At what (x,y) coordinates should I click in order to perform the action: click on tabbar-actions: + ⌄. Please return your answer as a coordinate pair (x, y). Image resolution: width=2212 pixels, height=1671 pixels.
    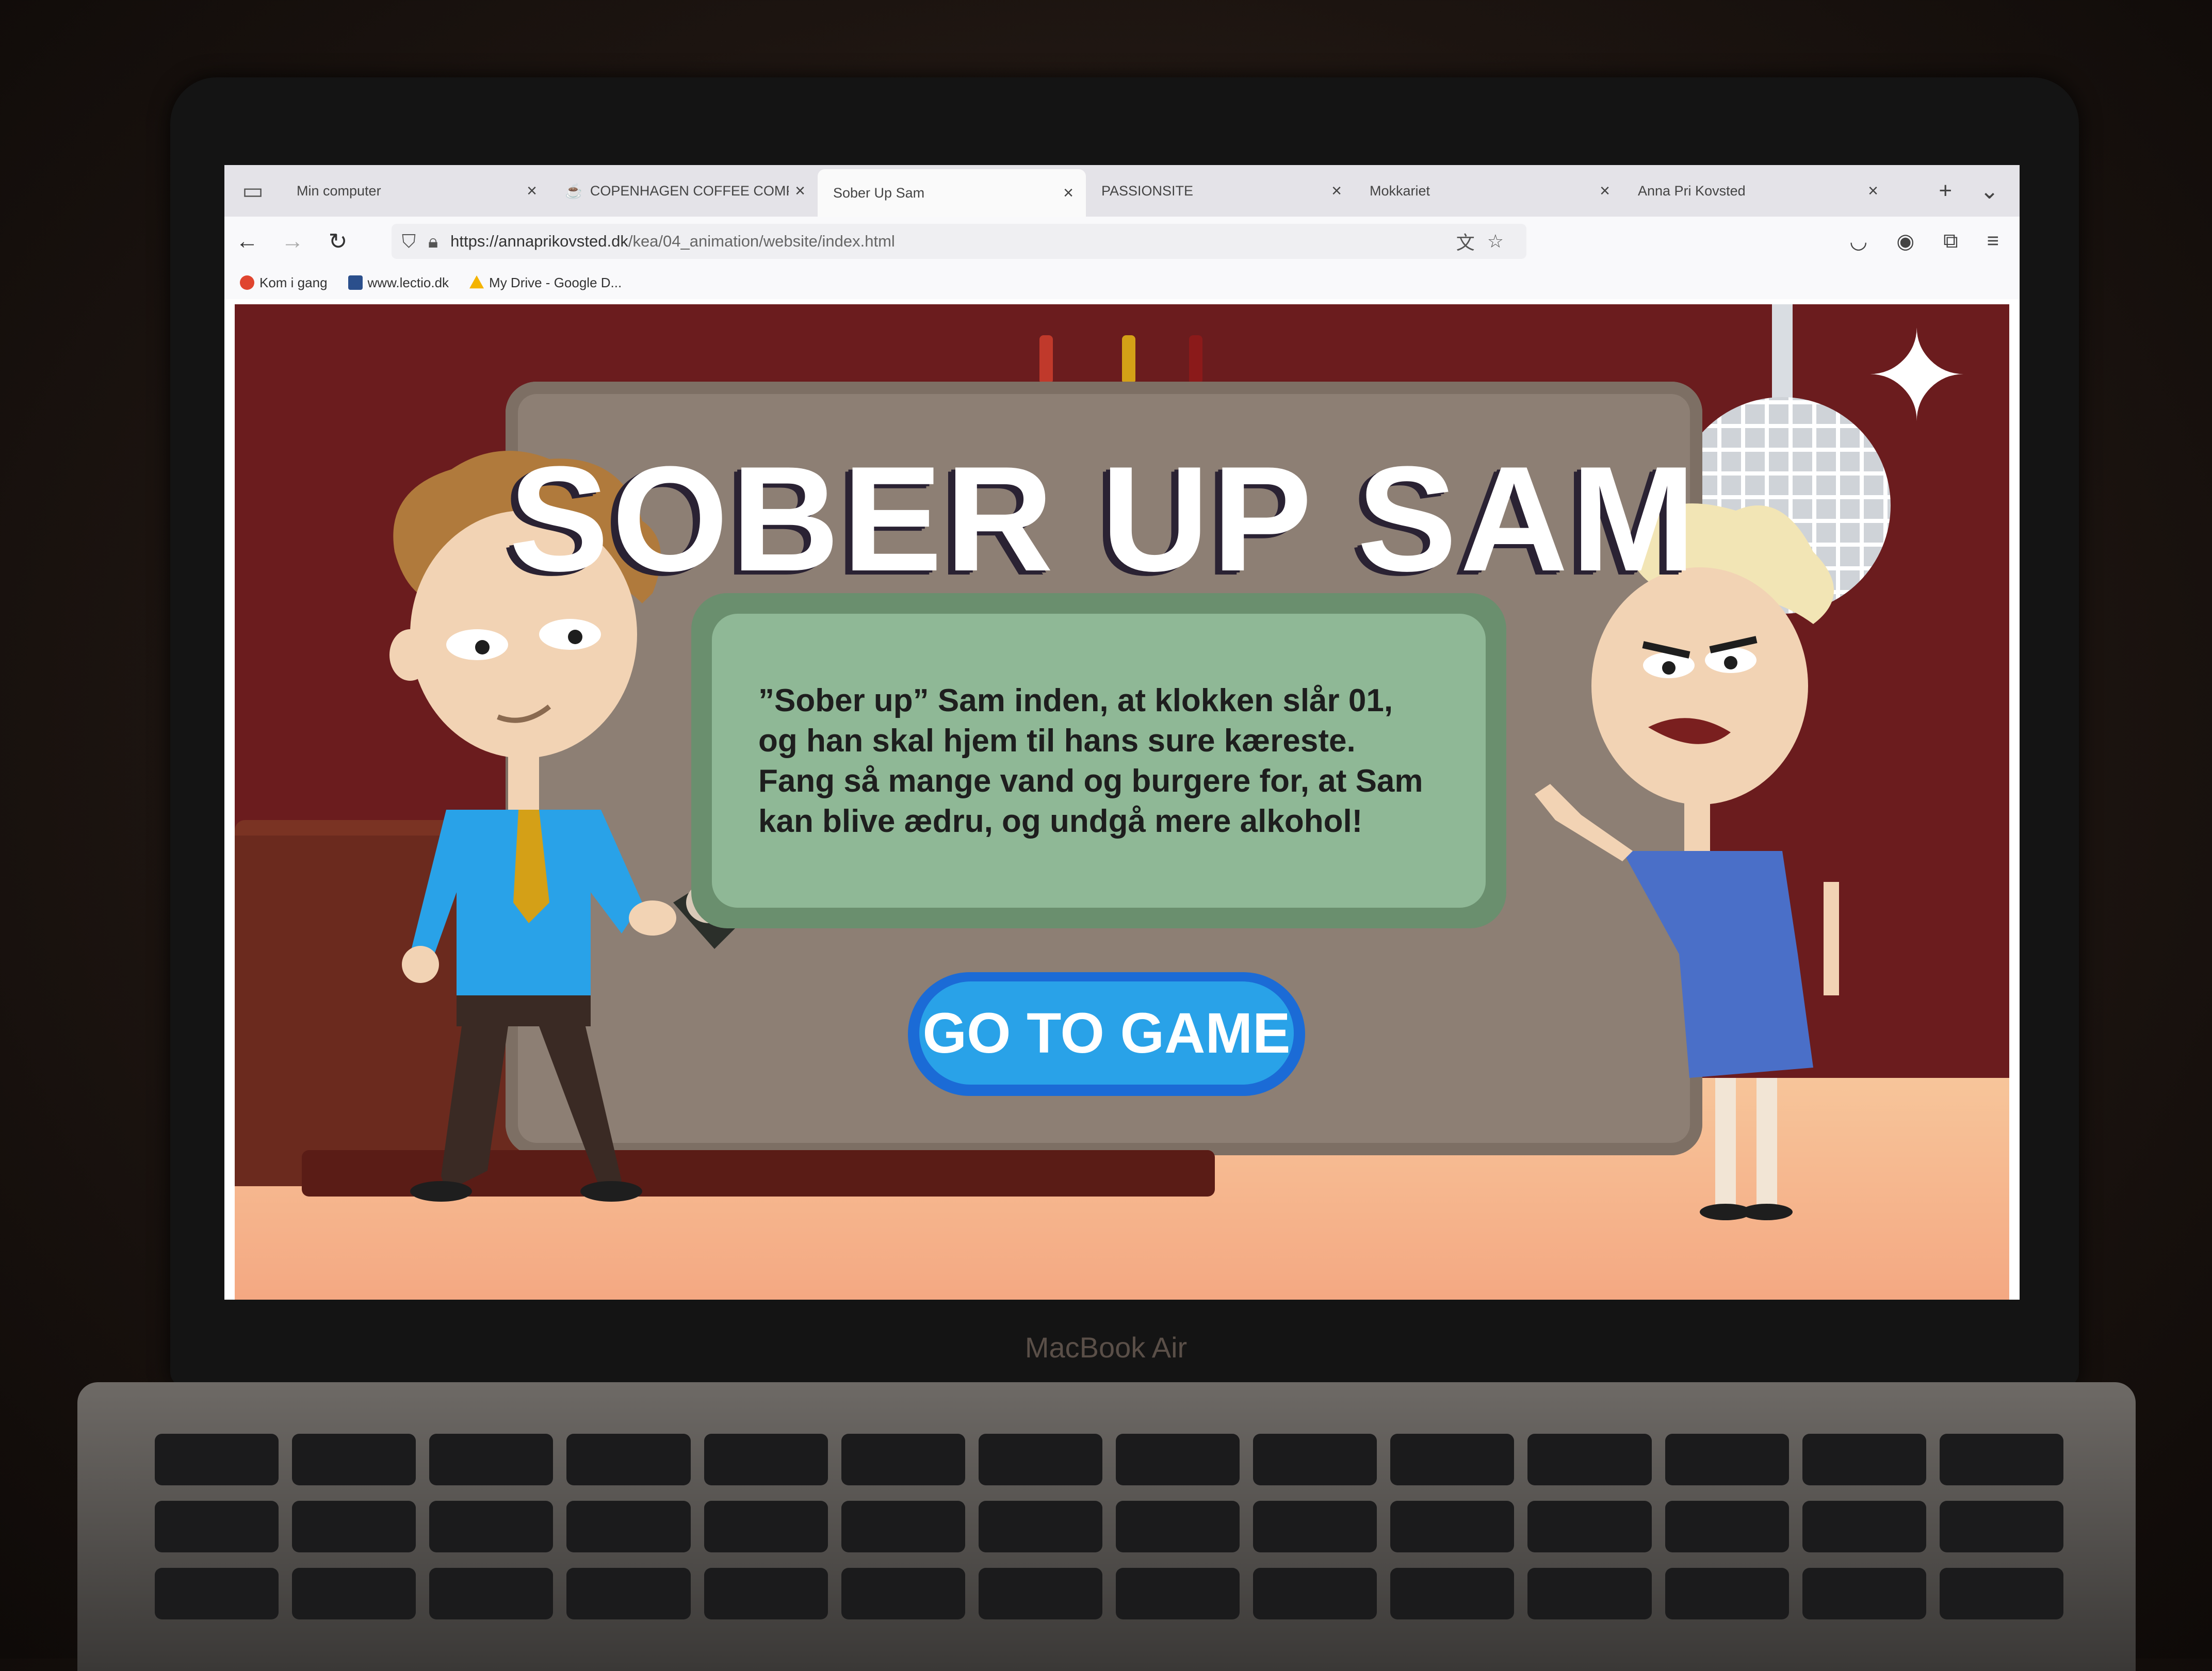
    Looking at the image, I should click on (1955, 191).